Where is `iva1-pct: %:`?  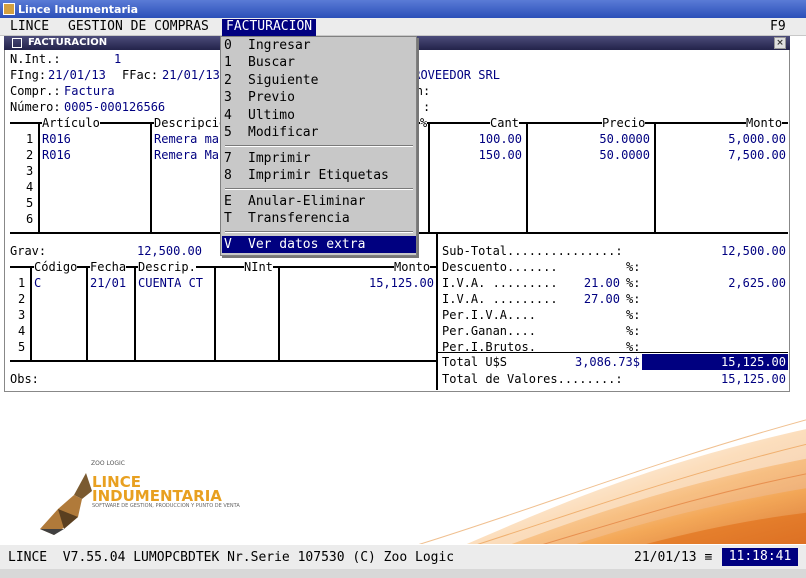 iva1-pct: %: is located at coordinates (633, 283).